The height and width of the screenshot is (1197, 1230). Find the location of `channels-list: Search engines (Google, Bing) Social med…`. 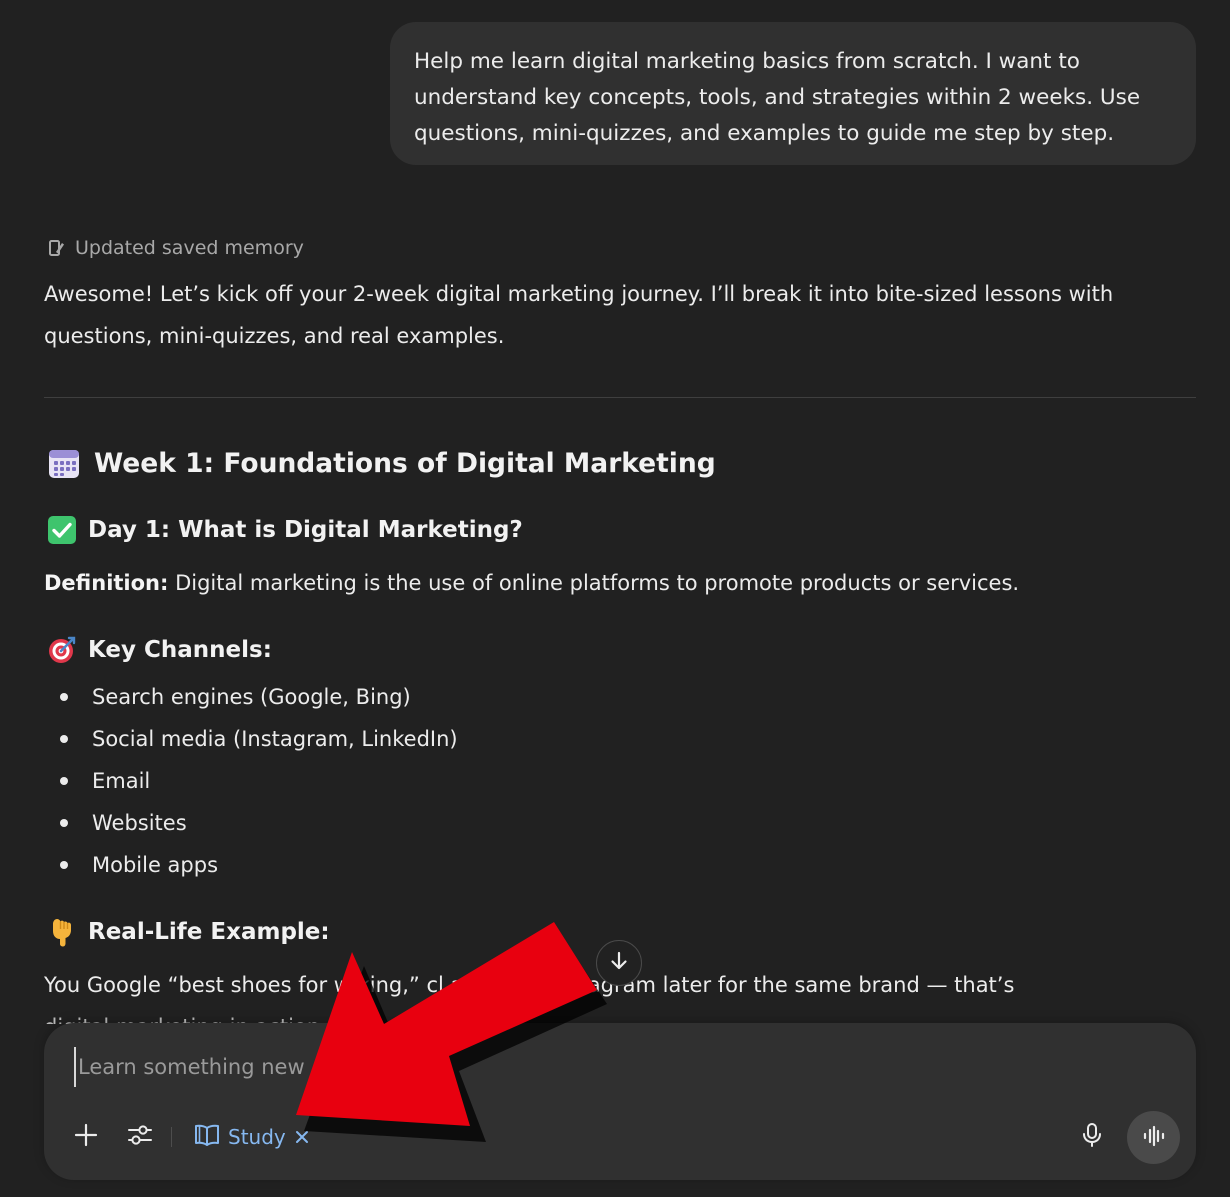

channels-list: Search engines (Google, Bing) Social med… is located at coordinates (251, 781).